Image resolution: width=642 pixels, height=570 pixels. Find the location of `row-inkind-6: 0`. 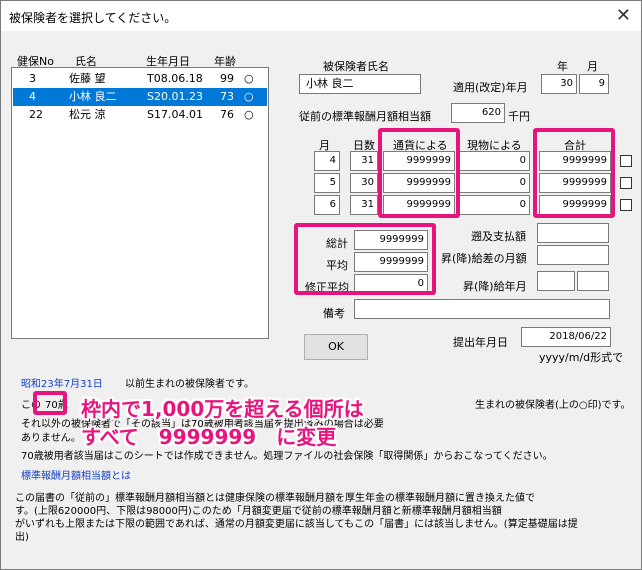

row-inkind-6: 0 is located at coordinates (494, 205).